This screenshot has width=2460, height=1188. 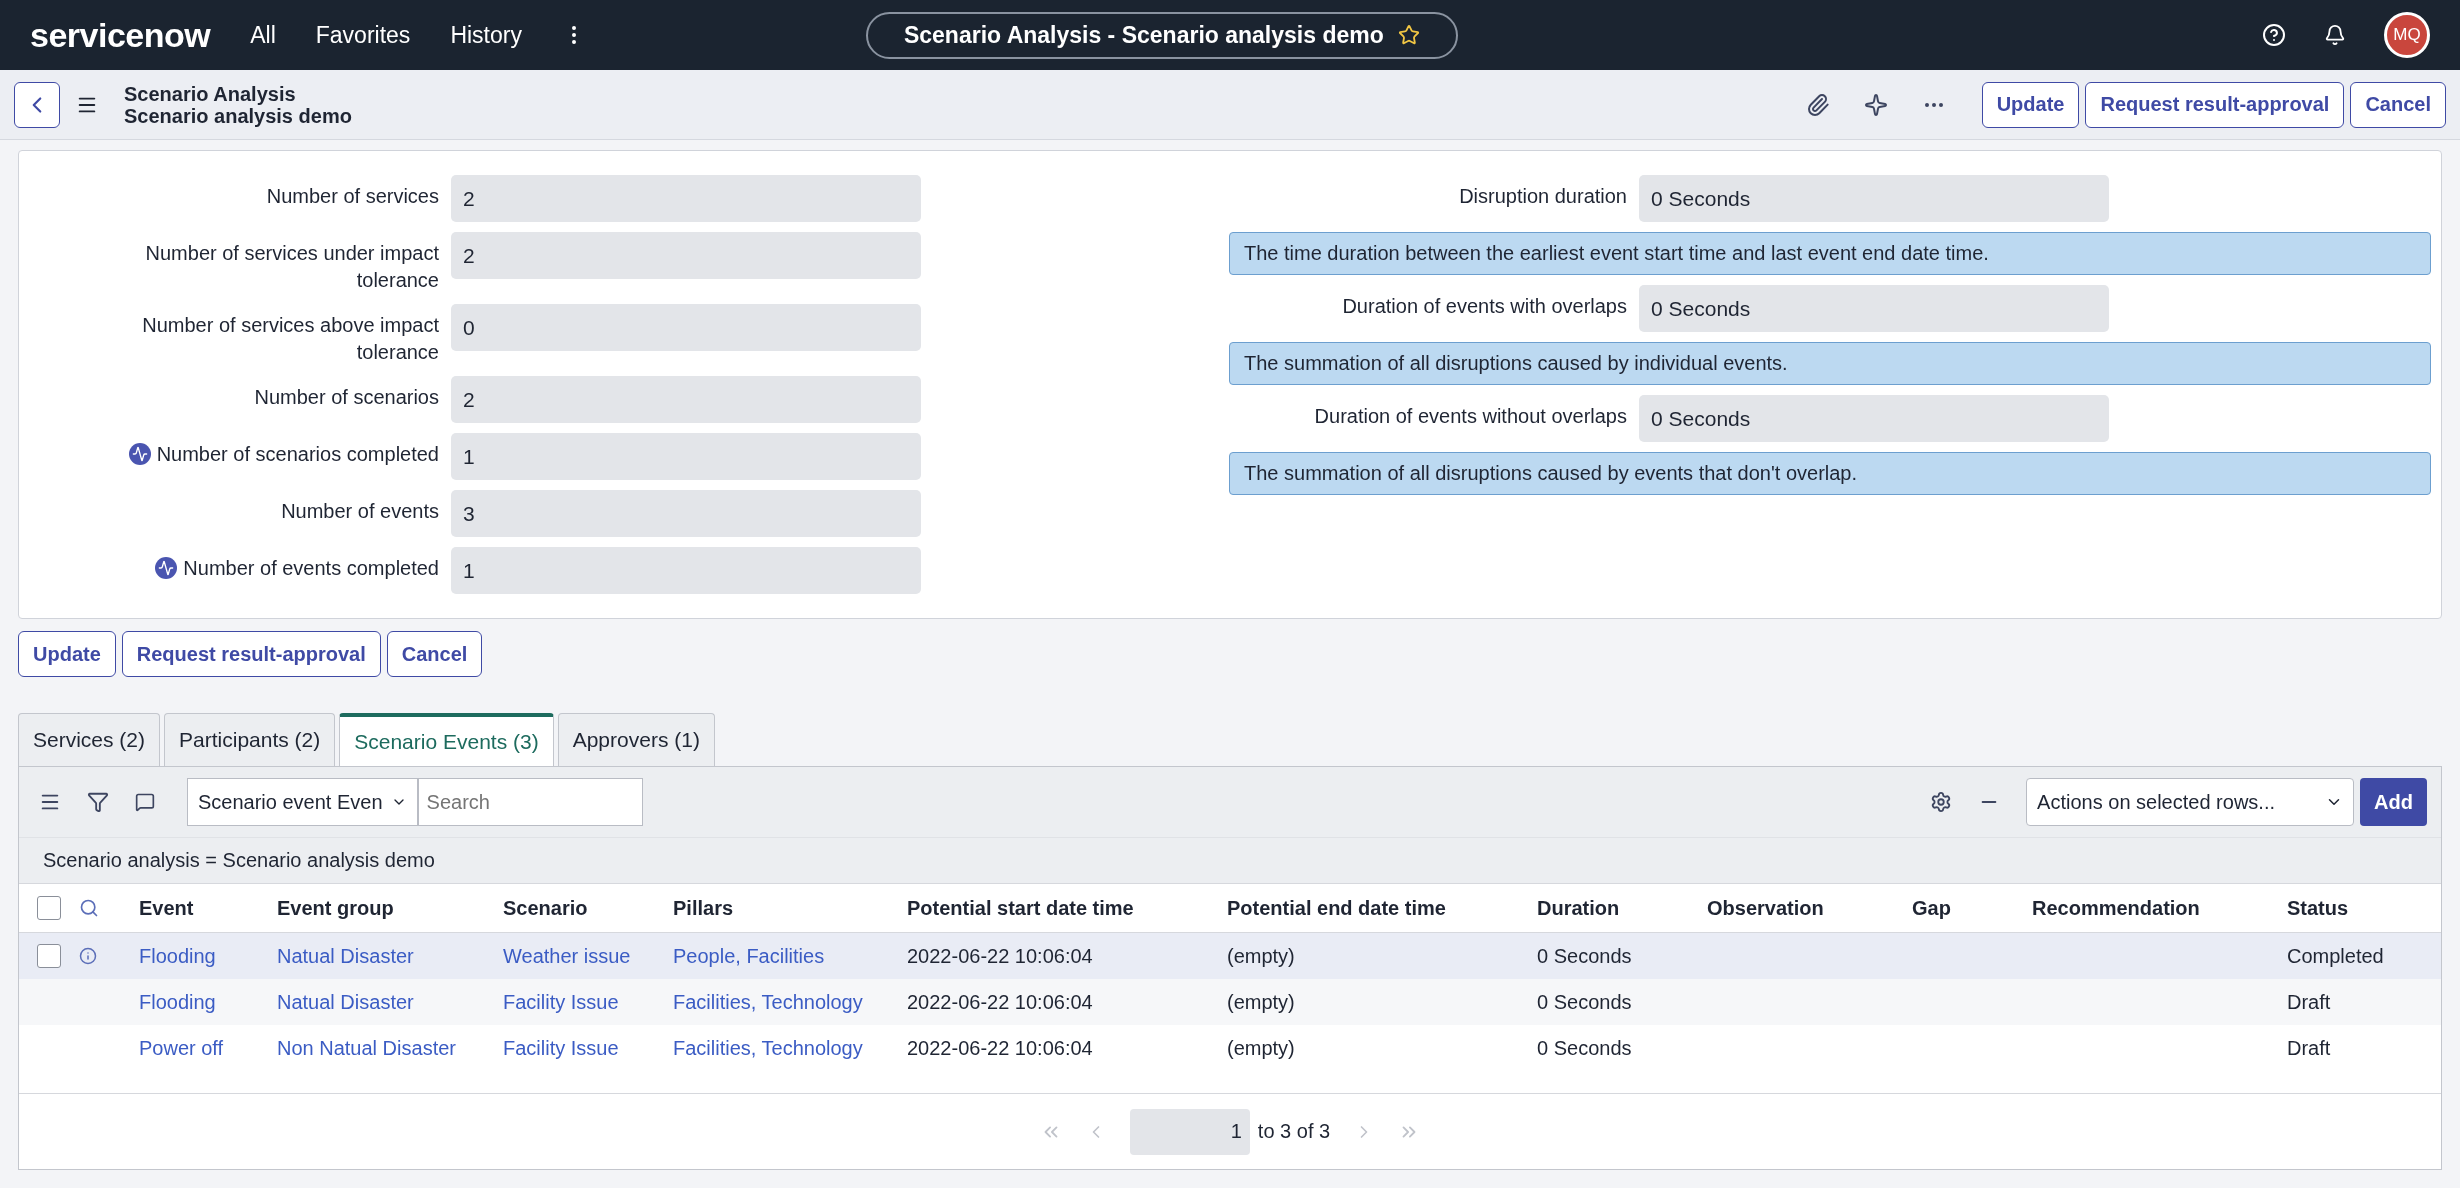 I want to click on field-label: Duration of events with overlaps, so click(x=1484, y=306).